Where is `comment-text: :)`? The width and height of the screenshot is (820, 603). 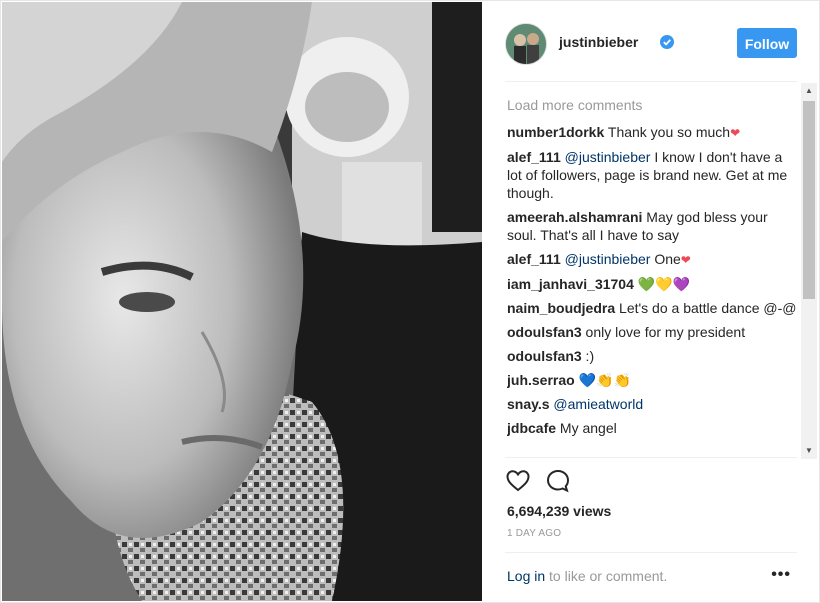
comment-text: :) is located at coordinates (588, 356).